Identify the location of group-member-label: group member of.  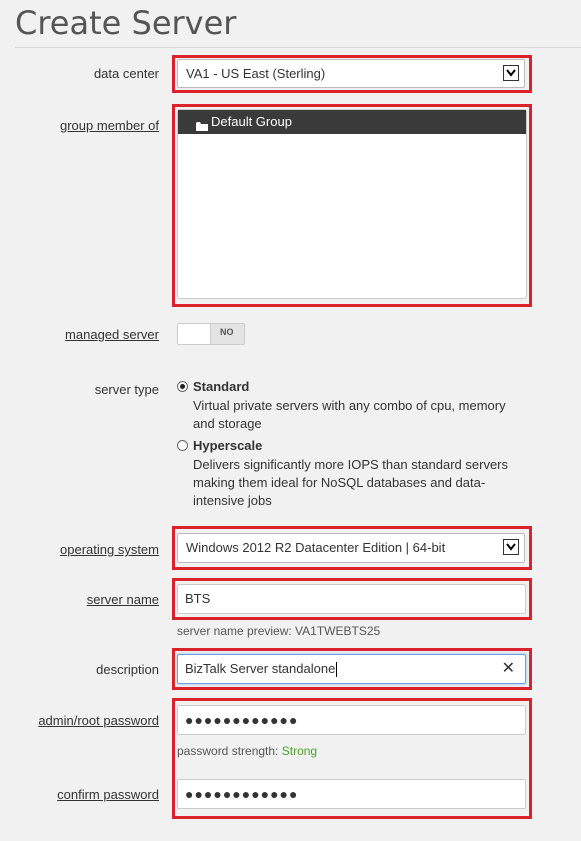
(86, 125).